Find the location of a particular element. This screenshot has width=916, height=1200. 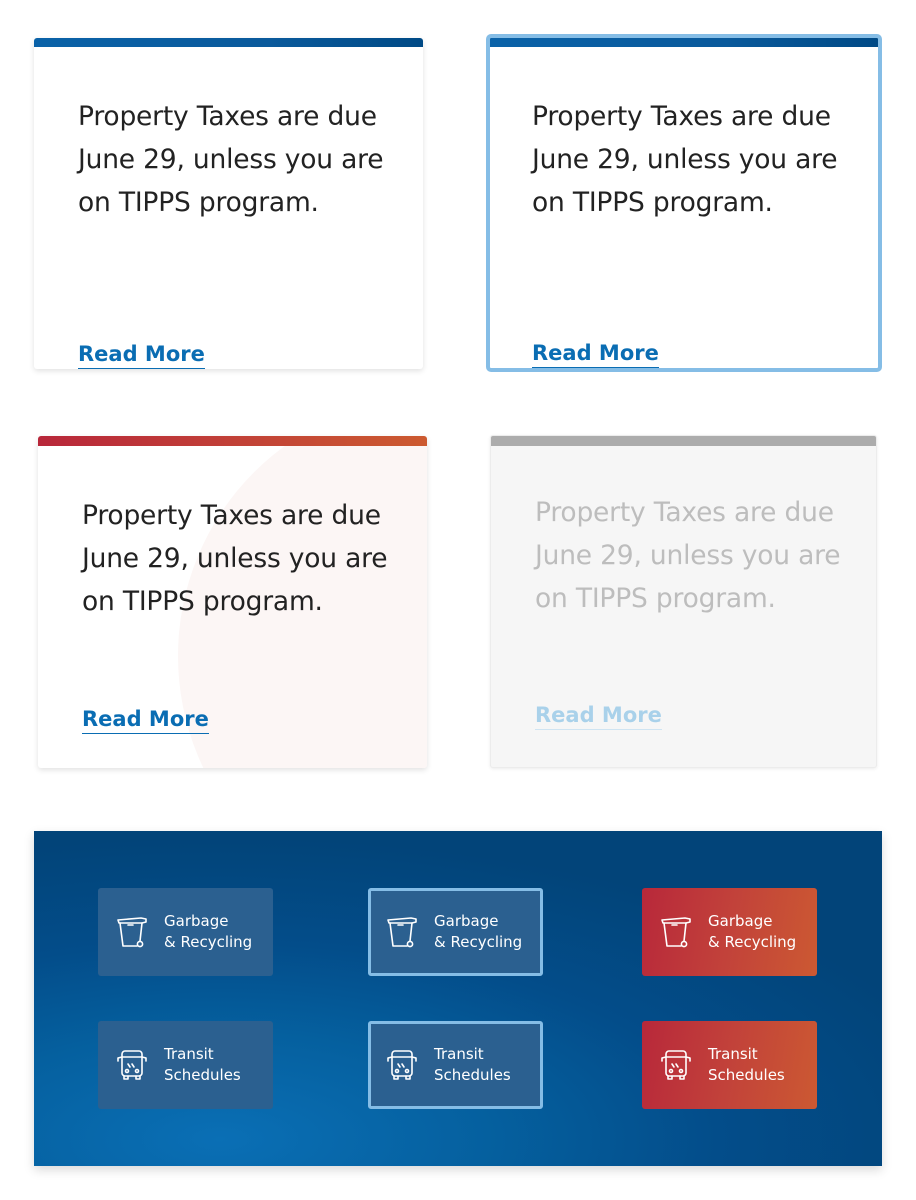

garbage-recycling-tile-focused: Garbage & Recycling is located at coordinates (455, 932).